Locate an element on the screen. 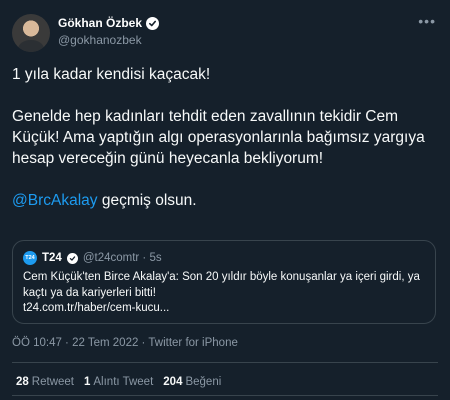  retweets-stat: 28 Retweet is located at coordinates (45, 382).